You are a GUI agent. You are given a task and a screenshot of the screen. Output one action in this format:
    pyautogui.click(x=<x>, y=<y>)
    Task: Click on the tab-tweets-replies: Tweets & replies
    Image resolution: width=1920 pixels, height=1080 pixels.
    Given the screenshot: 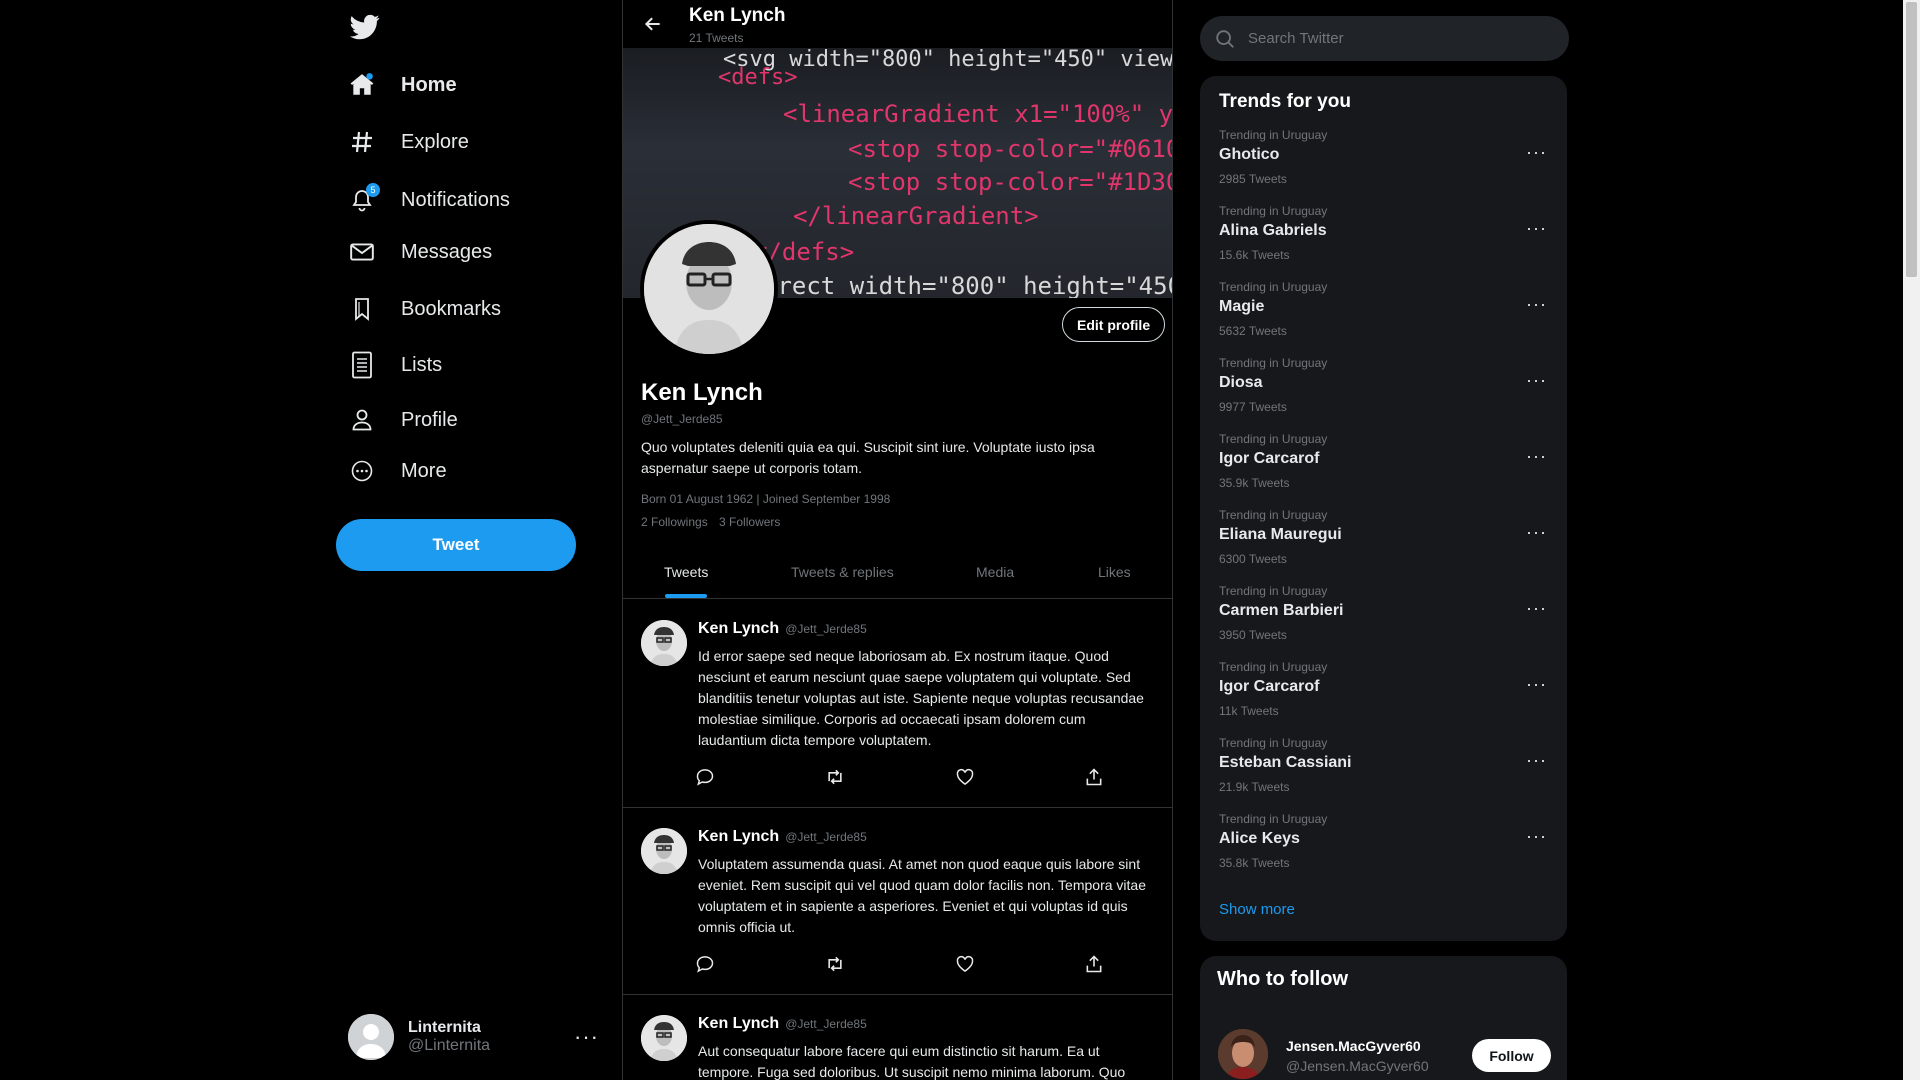 What is the action you would take?
    pyautogui.click(x=842, y=572)
    